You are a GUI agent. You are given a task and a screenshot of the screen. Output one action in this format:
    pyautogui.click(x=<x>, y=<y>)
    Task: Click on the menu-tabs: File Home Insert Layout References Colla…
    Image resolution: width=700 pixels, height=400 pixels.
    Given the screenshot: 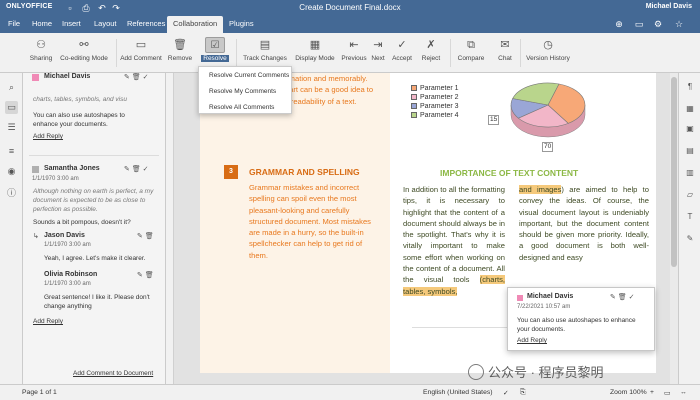 What is the action you would take?
    pyautogui.click(x=350, y=24)
    